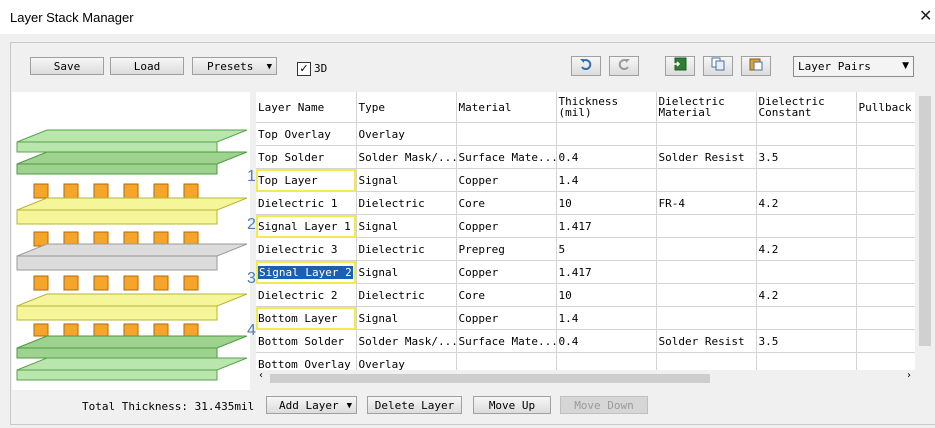 This screenshot has height=428, width=935. I want to click on export-button, so click(680, 66).